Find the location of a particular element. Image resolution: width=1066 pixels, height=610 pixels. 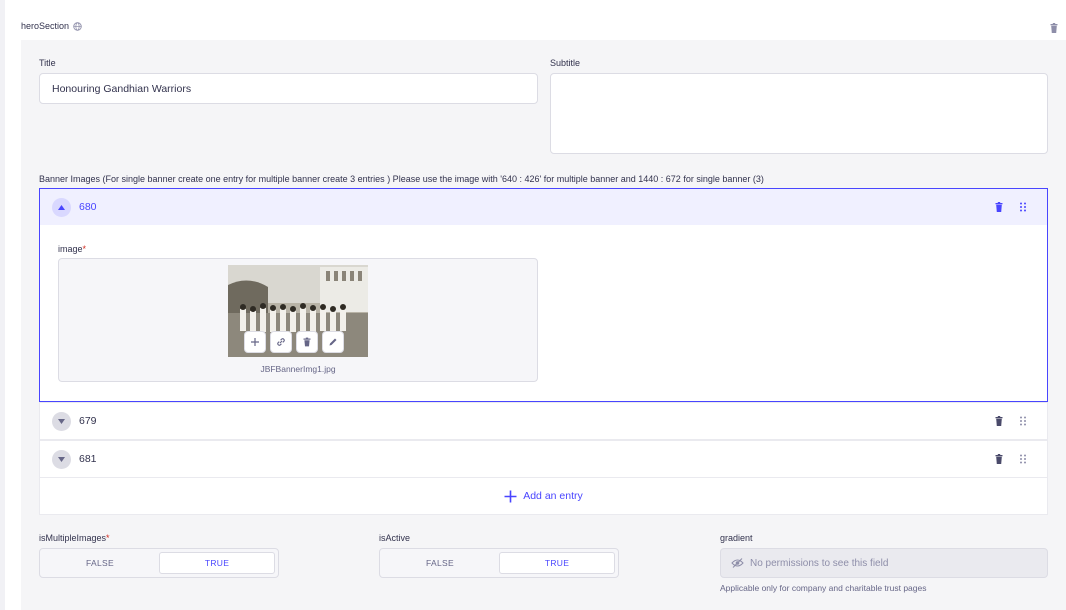

entry-header: 680 is located at coordinates (543, 207).